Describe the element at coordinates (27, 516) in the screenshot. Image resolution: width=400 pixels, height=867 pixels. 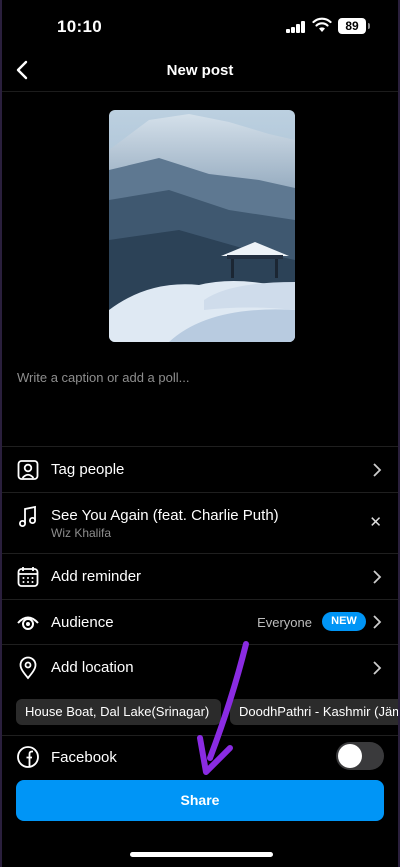
I see `music-note-icon` at that location.